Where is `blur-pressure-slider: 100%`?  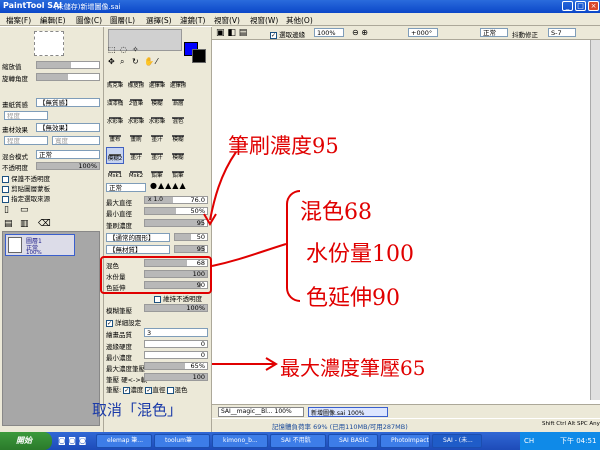
blur-pressure-slider: 100% is located at coordinates (176, 308).